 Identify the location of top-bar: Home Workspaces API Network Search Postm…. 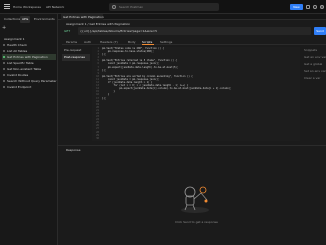
(163, 7).